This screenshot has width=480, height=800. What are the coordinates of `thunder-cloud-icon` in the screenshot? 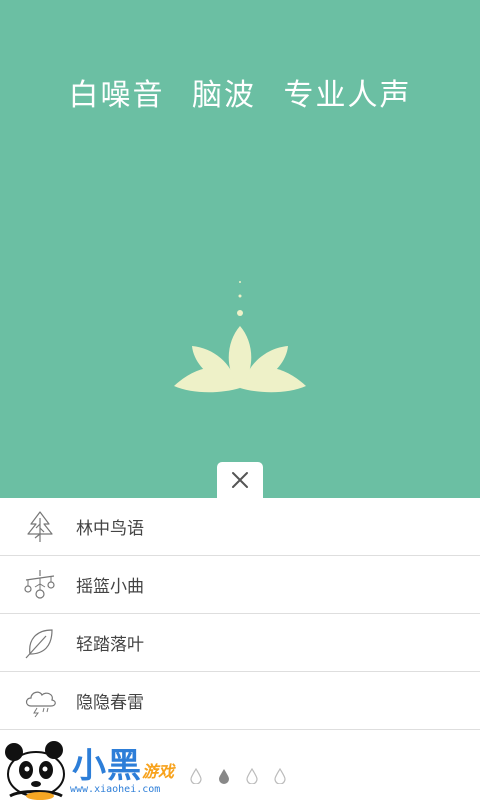 It's located at (40, 704).